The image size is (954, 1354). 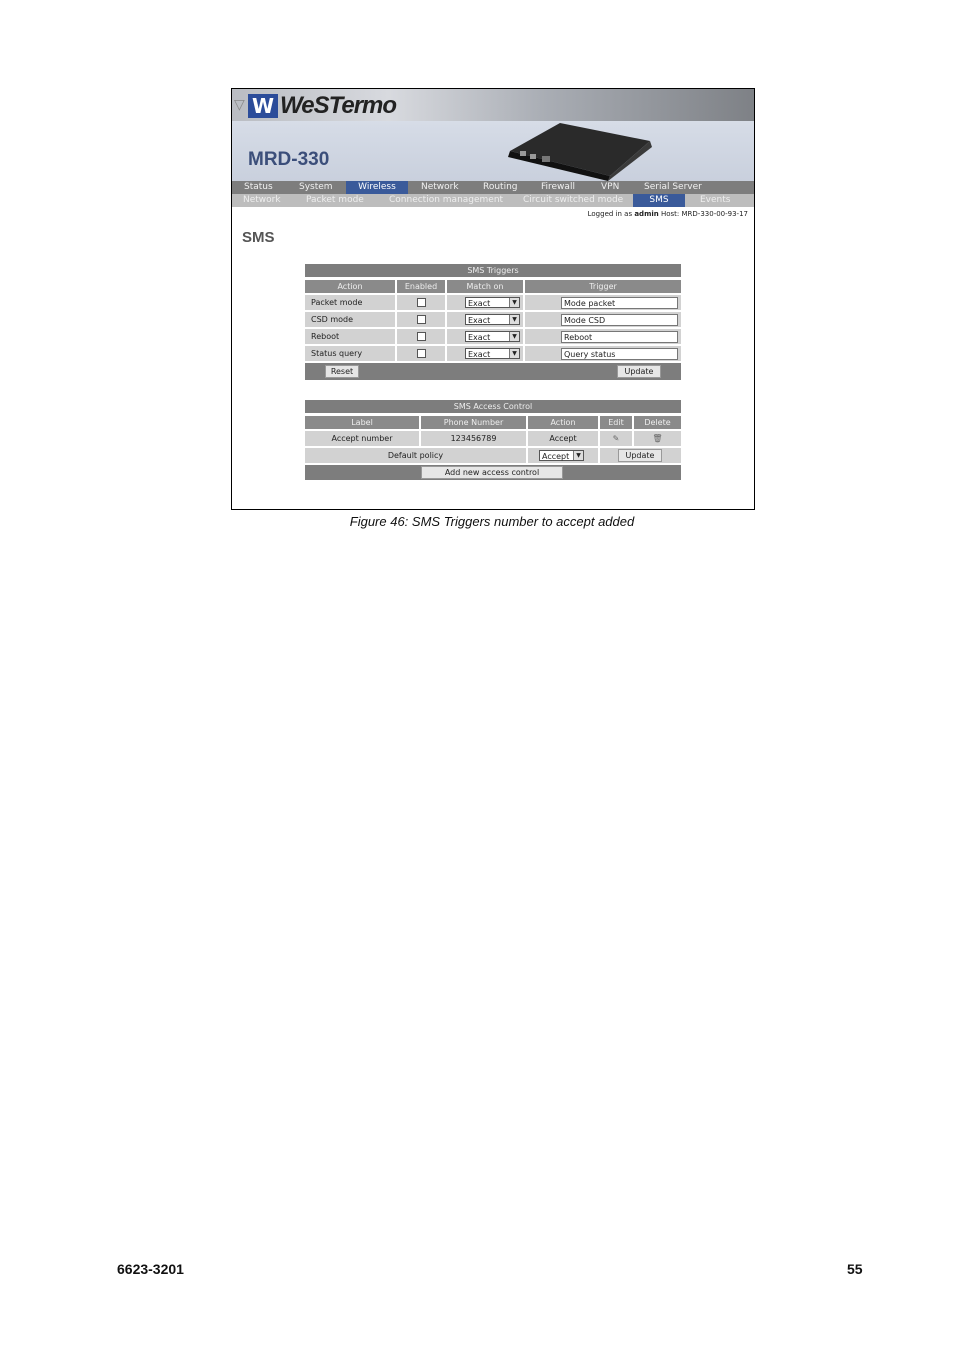 I want to click on model-title: MRD-330, so click(x=289, y=159).